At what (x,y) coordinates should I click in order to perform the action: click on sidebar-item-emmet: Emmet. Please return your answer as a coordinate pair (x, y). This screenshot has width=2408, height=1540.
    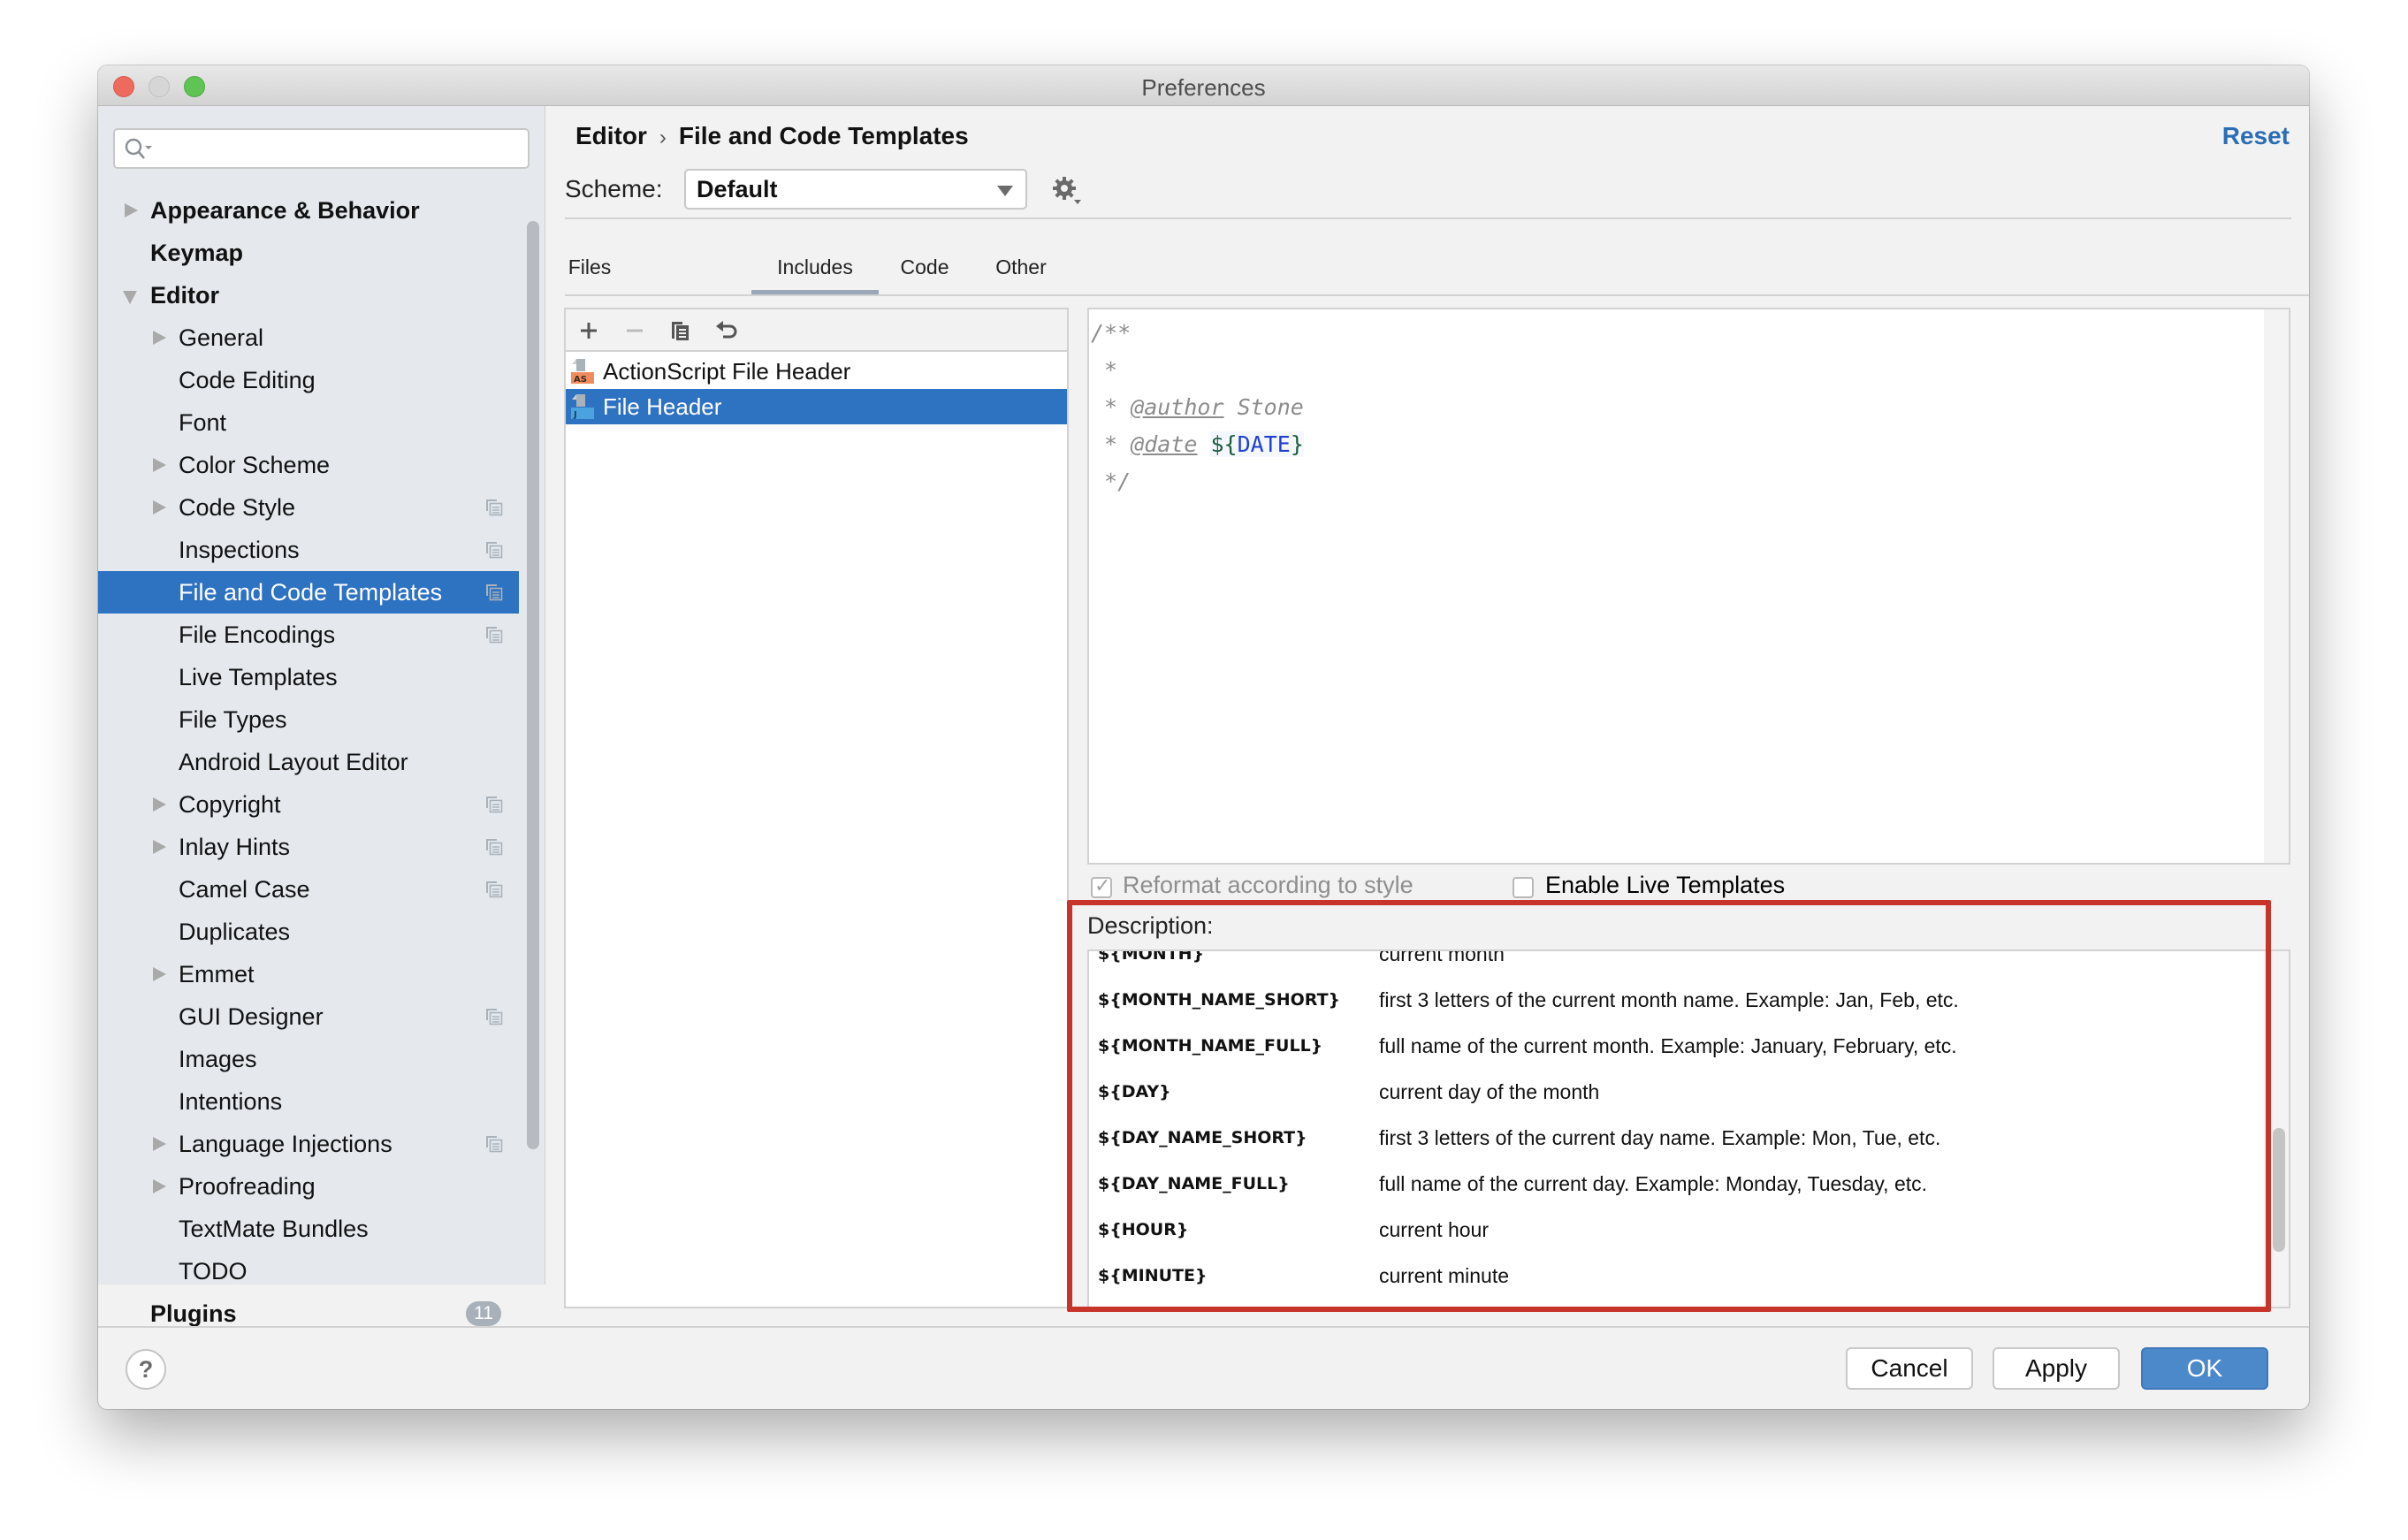
    Looking at the image, I should click on (308, 974).